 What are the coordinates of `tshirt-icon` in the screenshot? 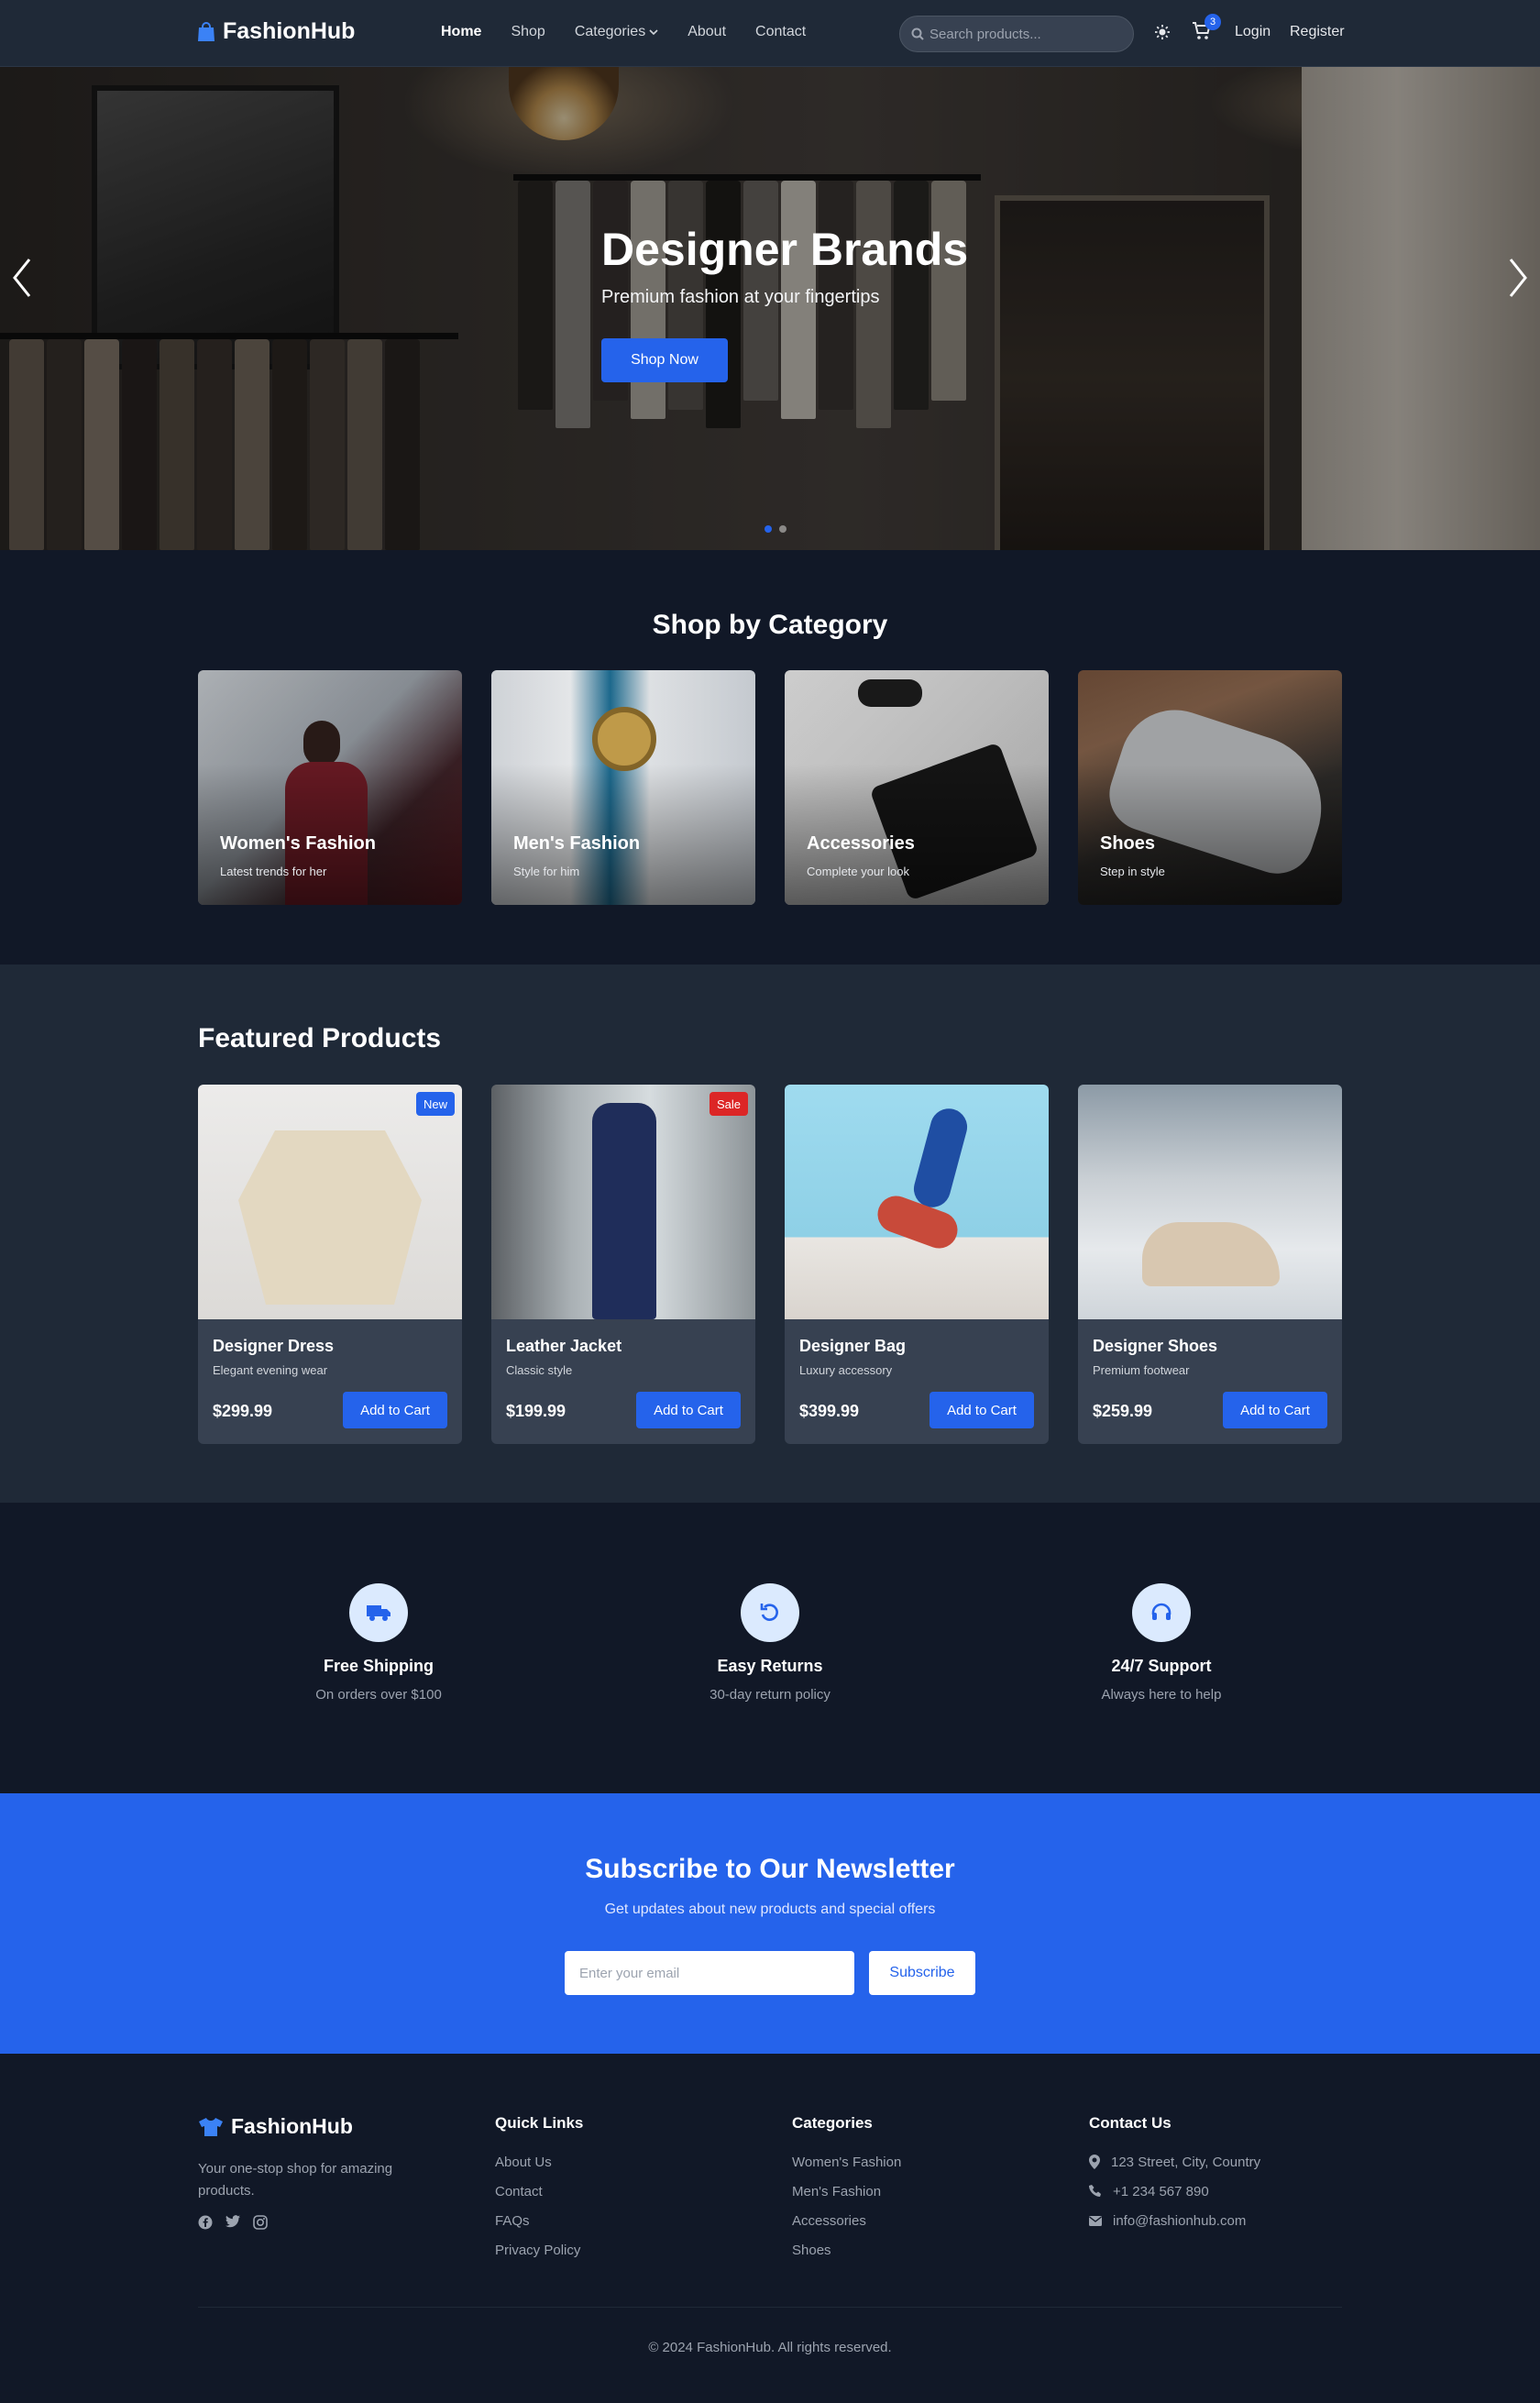 It's located at (211, 2126).